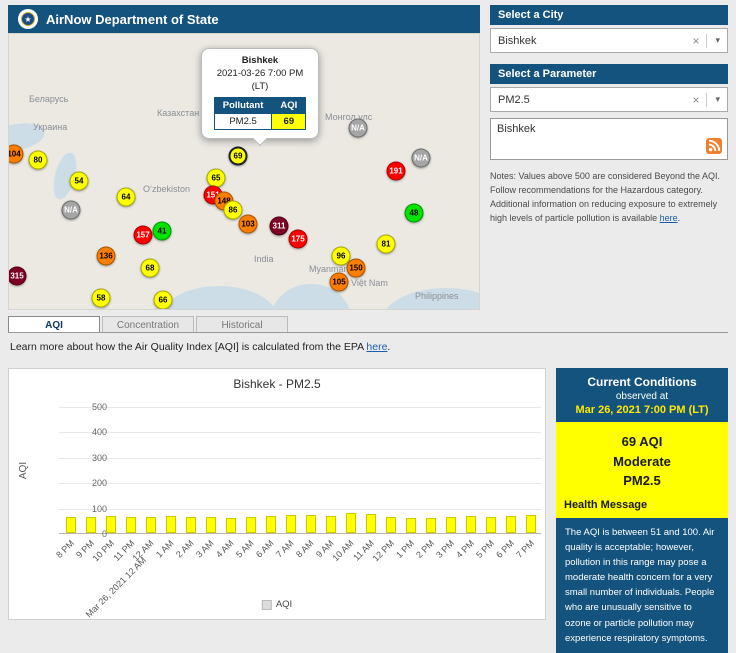 The image size is (736, 653). Describe the element at coordinates (106, 256) in the screenshot. I see `map-aqi-marker: 136` at that location.